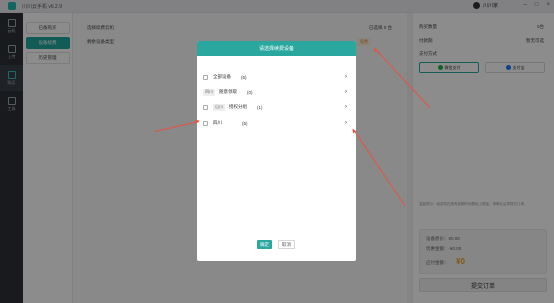 The width and height of the screenshot is (554, 303). I want to click on group-count: (6), so click(244, 77).